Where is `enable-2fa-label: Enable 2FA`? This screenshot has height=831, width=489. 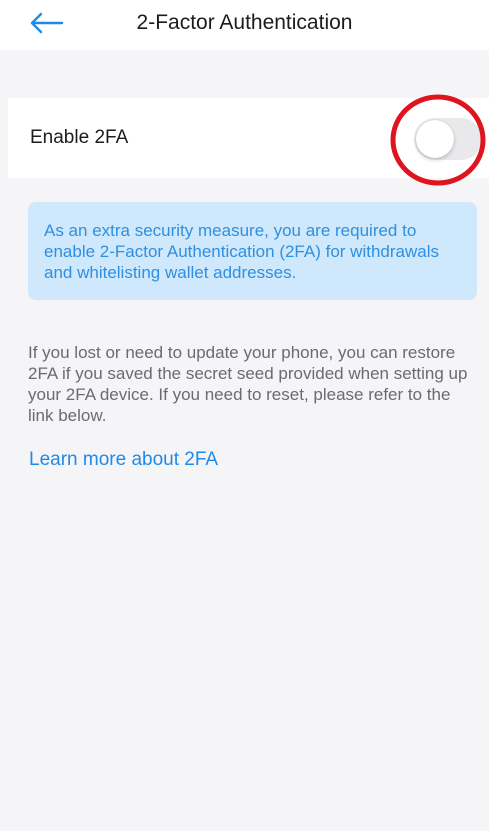 enable-2fa-label: Enable 2FA is located at coordinates (79, 137).